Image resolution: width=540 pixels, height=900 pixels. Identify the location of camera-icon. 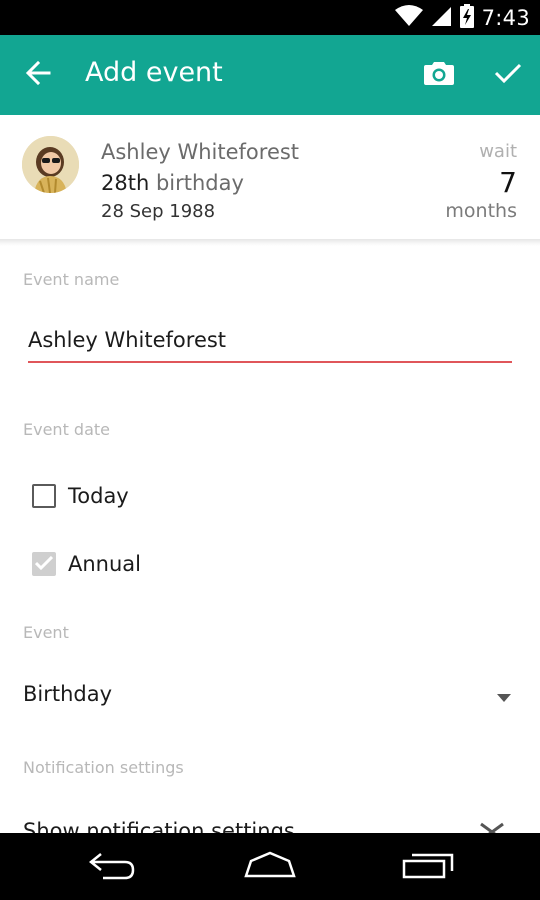
(439, 75).